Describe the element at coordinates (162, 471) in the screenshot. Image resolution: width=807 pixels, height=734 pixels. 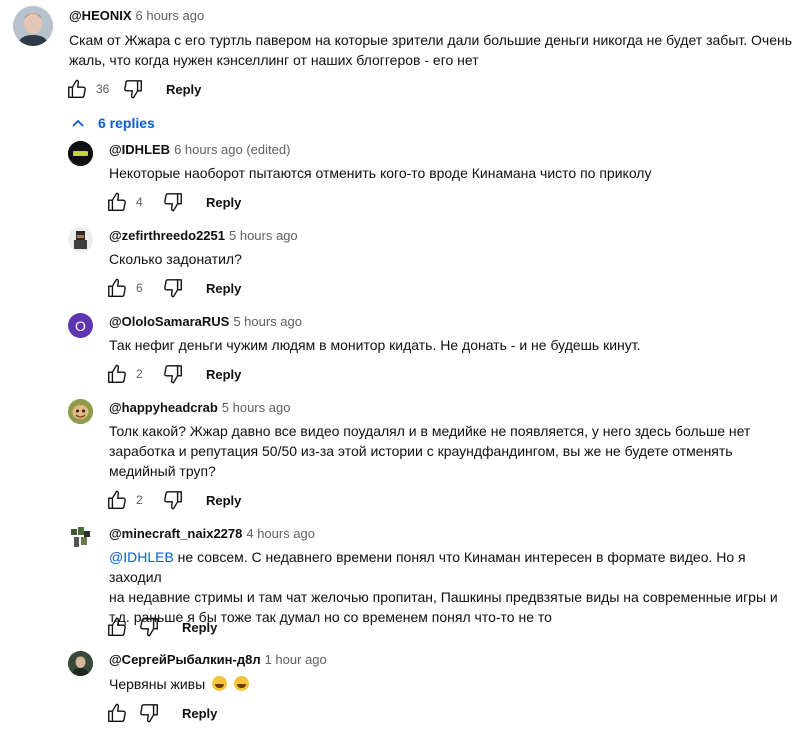
I see `reply-text-line: медийный труп?` at that location.